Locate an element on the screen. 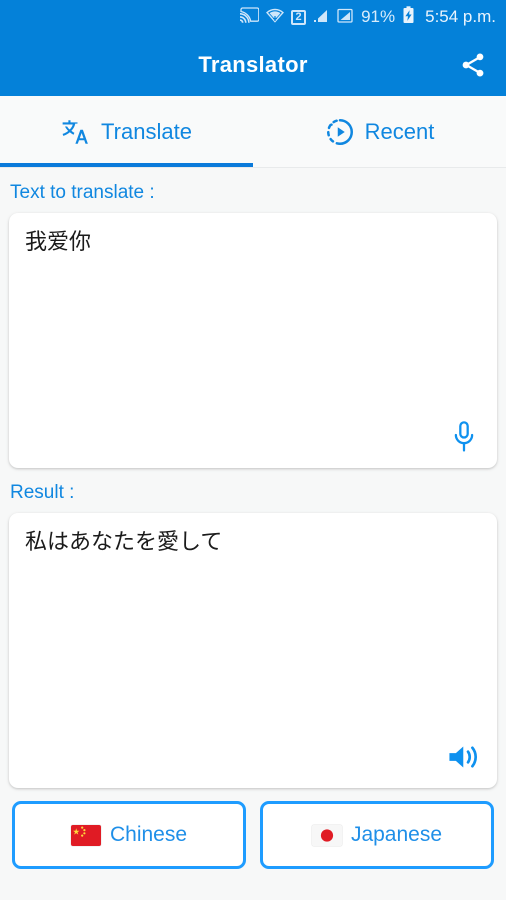 The width and height of the screenshot is (506, 900). status-bar-icons: 2 91% 5:54 p.m. is located at coordinates (367, 17).